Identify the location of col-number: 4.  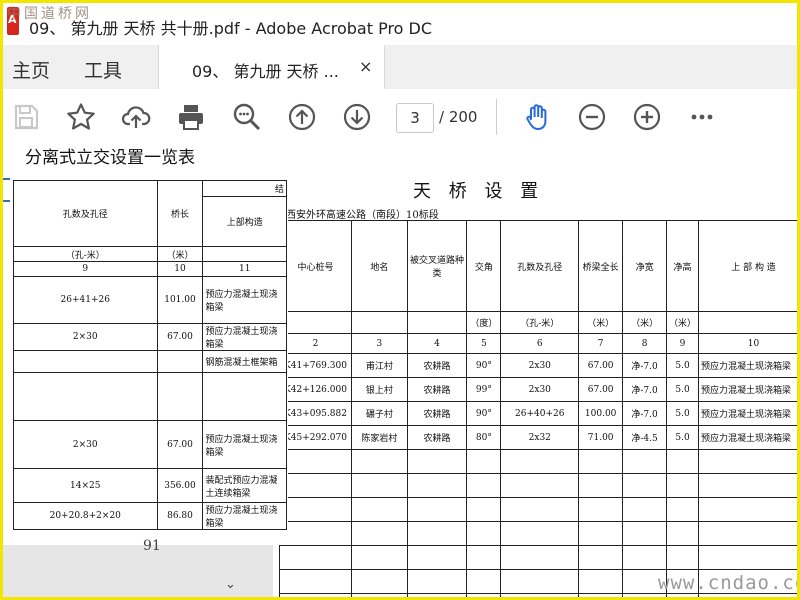
(437, 343).